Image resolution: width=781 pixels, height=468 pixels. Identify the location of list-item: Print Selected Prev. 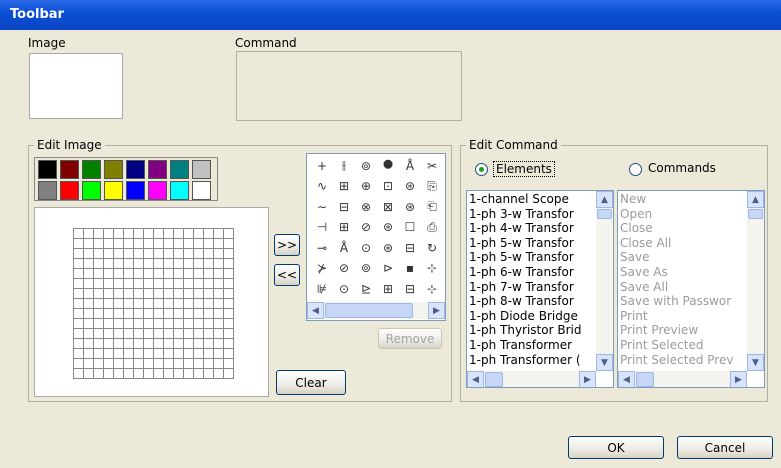
(676, 360).